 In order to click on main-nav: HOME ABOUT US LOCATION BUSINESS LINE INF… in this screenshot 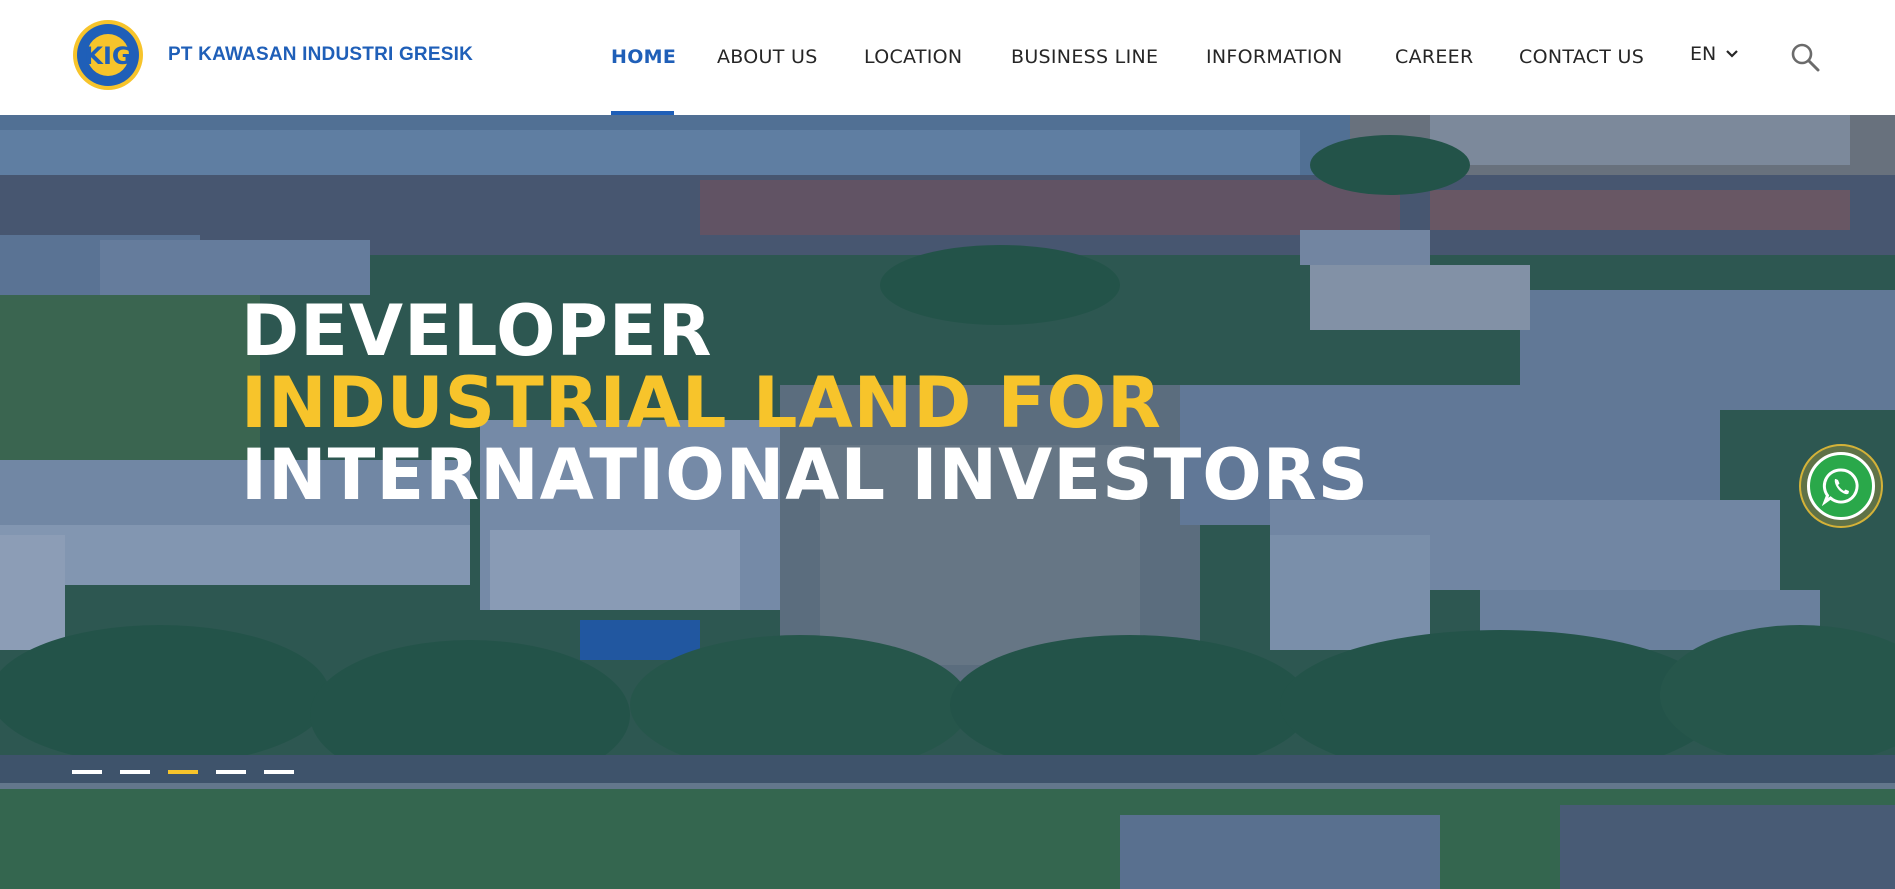, I will do `click(947, 57)`.